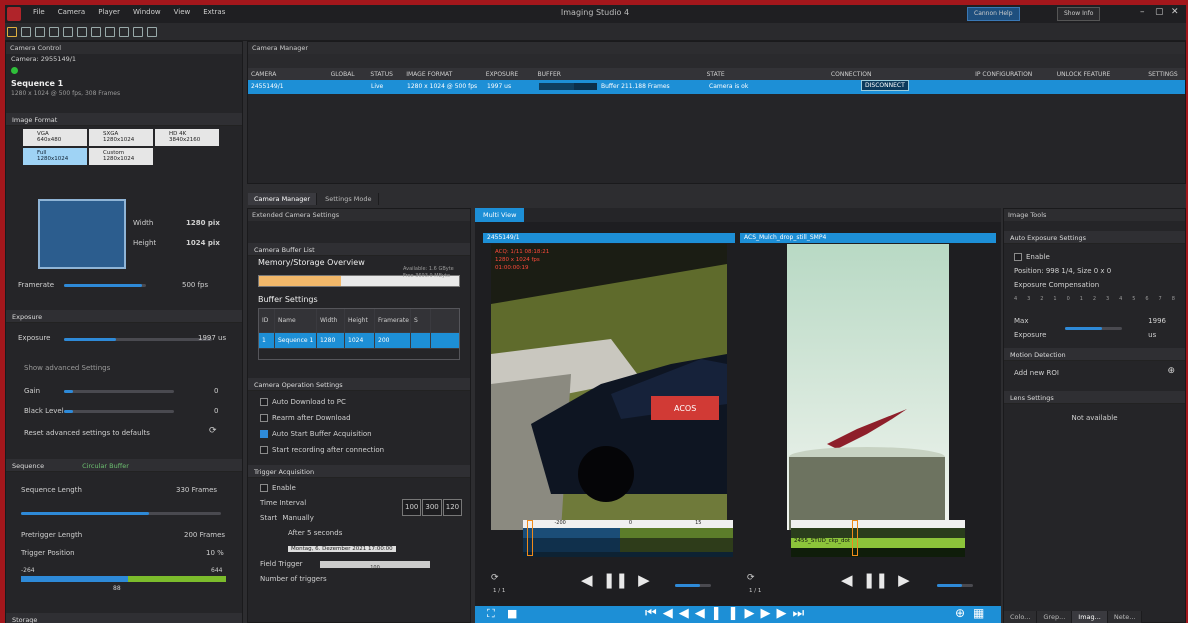 The image size is (1188, 623). What do you see at coordinates (595, 12) in the screenshot?
I see `app-title: Imaging Studio 4` at bounding box center [595, 12].